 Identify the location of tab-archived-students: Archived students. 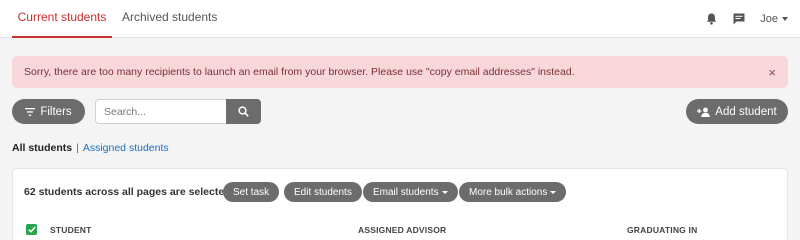
(169, 19).